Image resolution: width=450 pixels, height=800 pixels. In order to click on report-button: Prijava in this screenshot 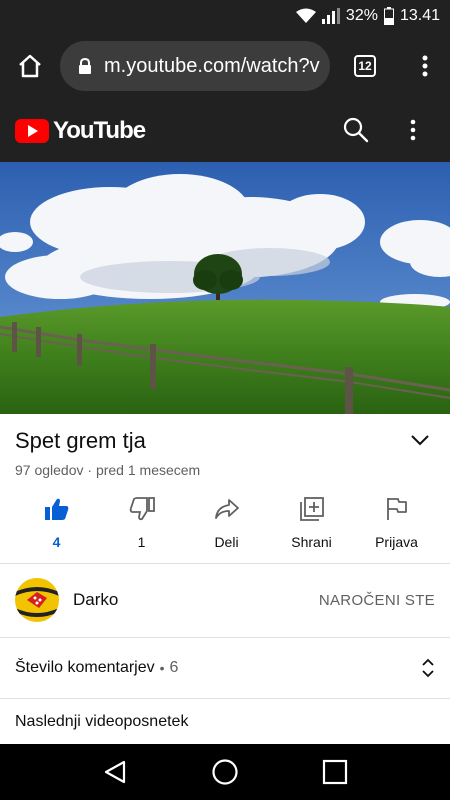, I will do `click(396, 527)`.